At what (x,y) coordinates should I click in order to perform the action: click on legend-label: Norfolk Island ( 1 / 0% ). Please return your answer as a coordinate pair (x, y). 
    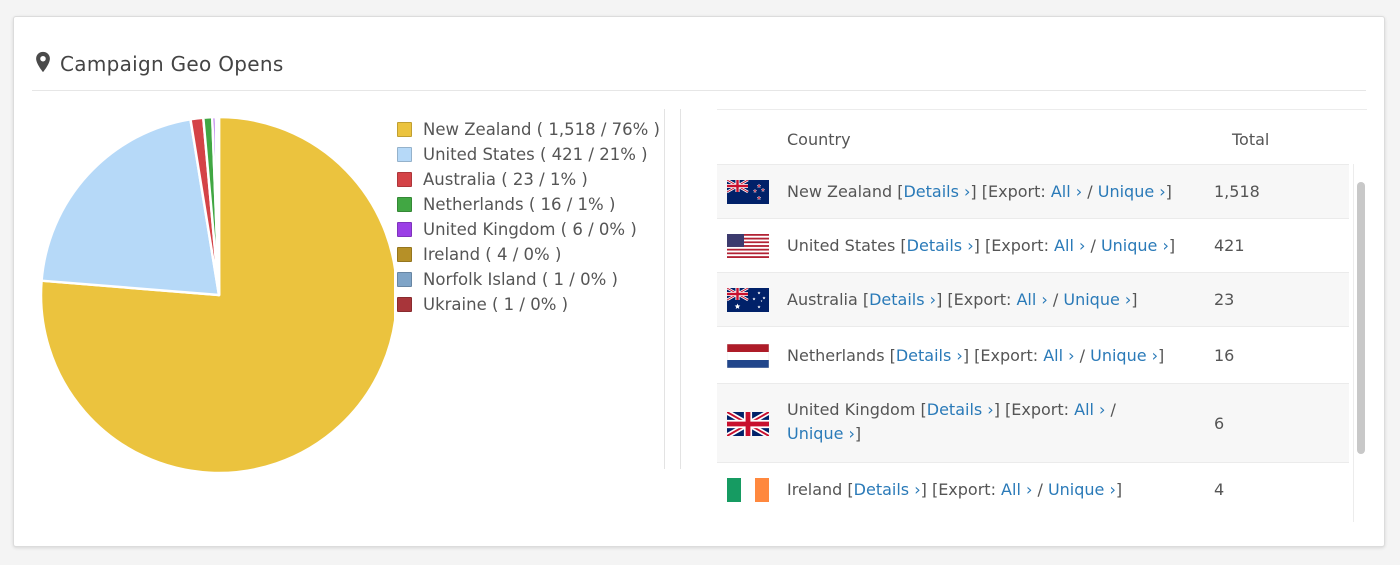
    Looking at the image, I should click on (520, 279).